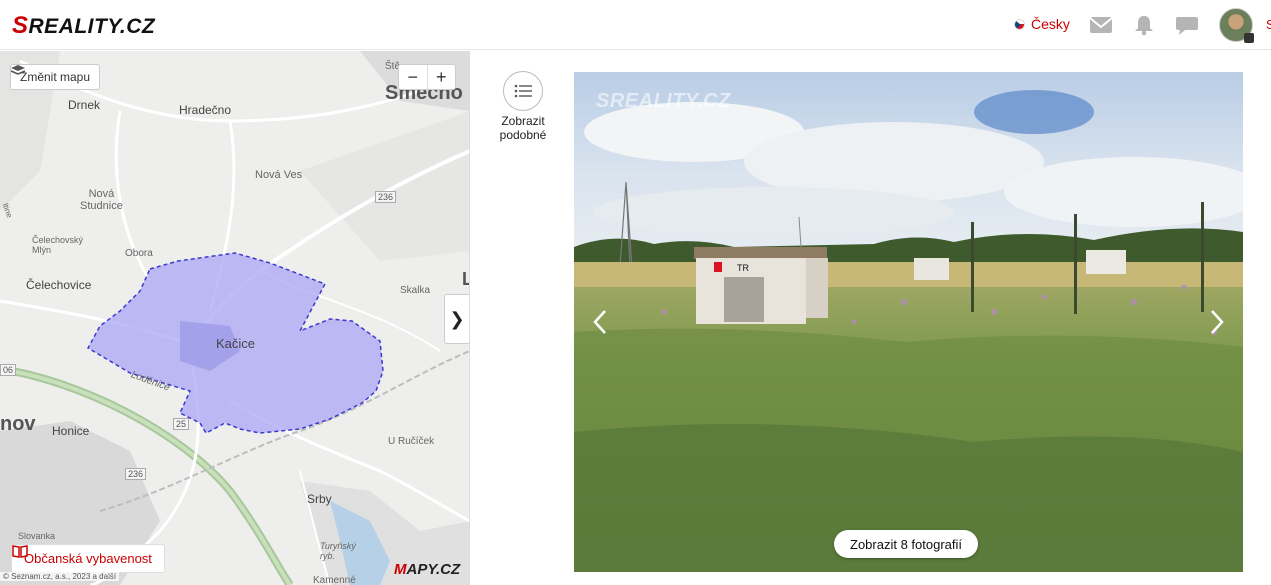  I want to click on place-kamenne: Kamenné, so click(334, 580).